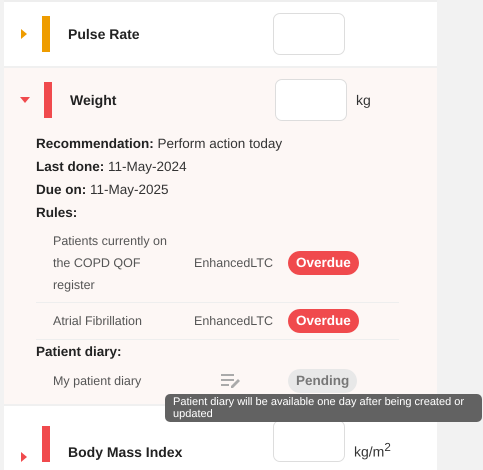  Describe the element at coordinates (160, 144) in the screenshot. I see `detail-line: Recommendation: Perform action today` at that location.